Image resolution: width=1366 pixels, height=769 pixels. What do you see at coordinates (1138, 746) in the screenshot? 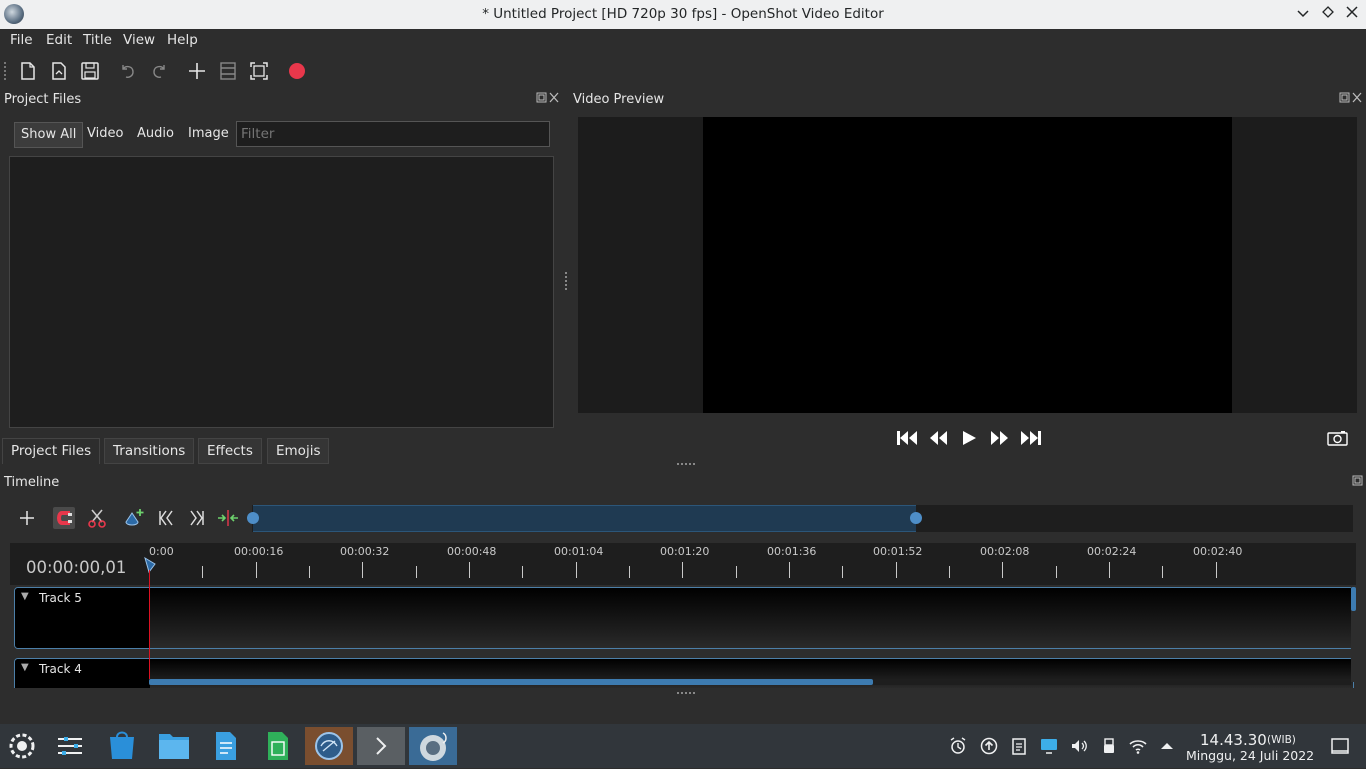
I see `wifi-icon` at bounding box center [1138, 746].